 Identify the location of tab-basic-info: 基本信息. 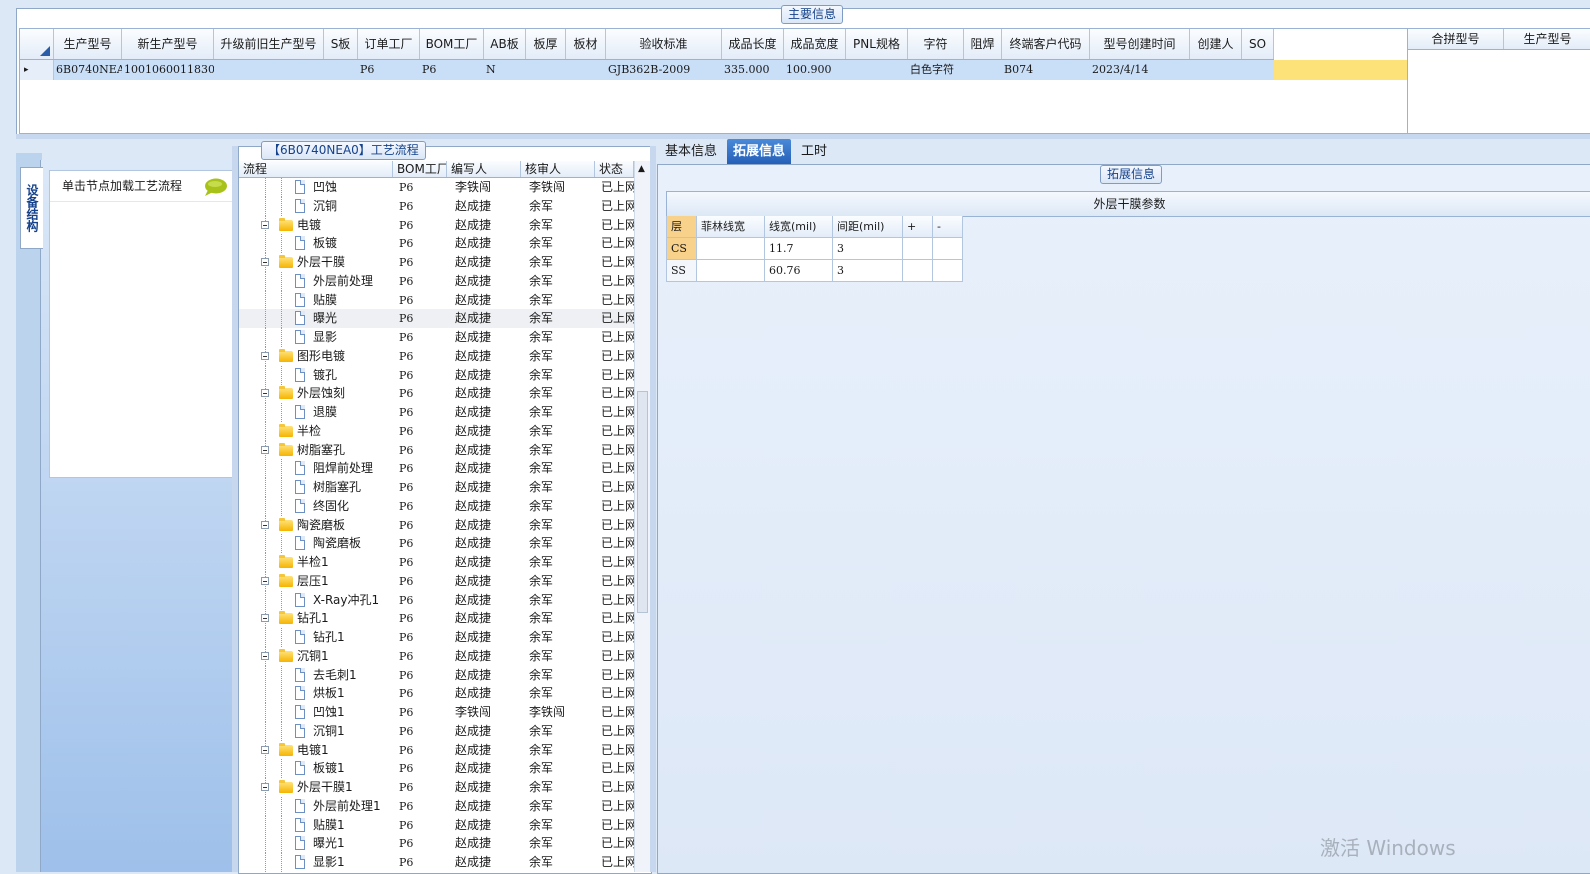
(691, 151).